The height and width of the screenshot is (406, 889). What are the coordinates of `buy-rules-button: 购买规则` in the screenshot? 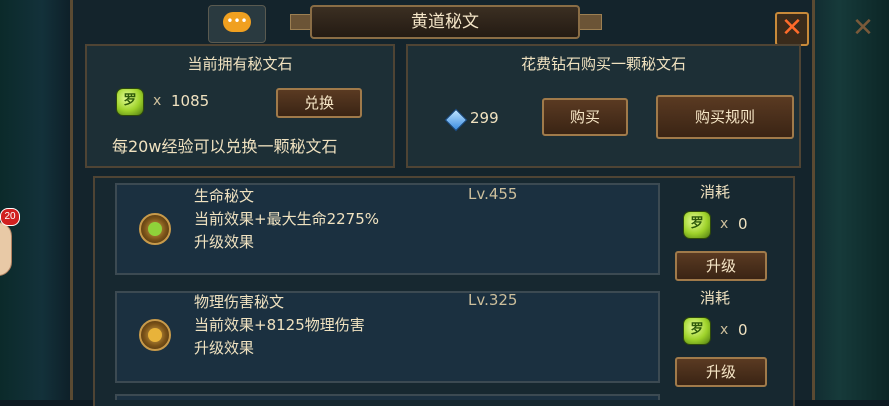 It's located at (725, 117).